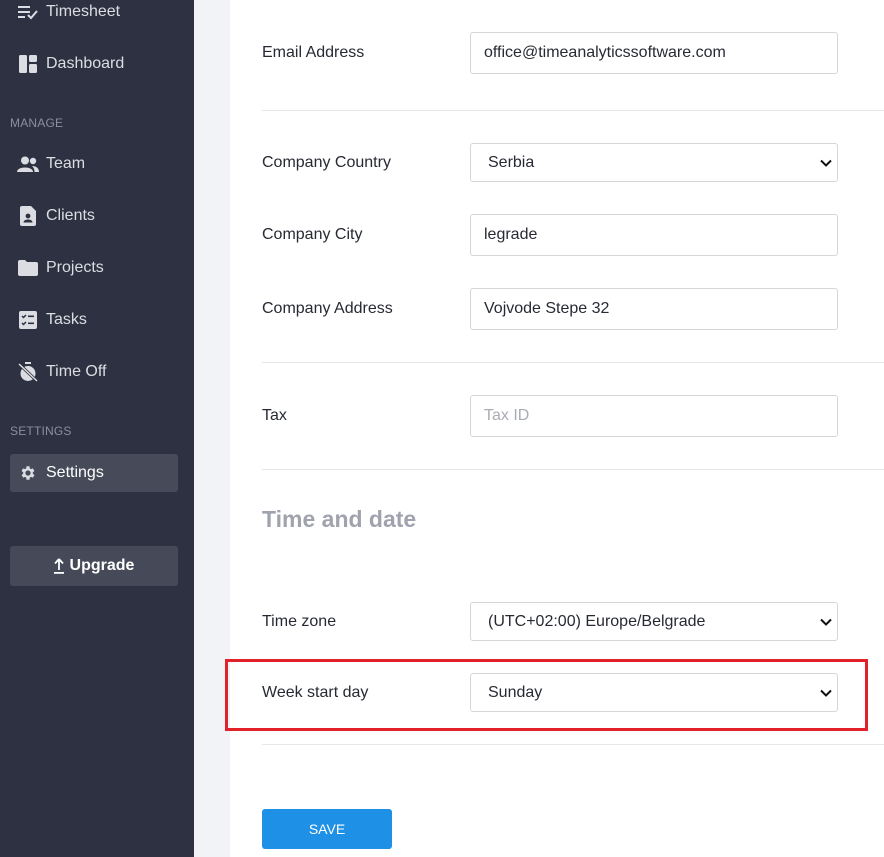  I want to click on time-zone-select: (UTC+02:00) Europe/Belgrade, so click(654, 621).